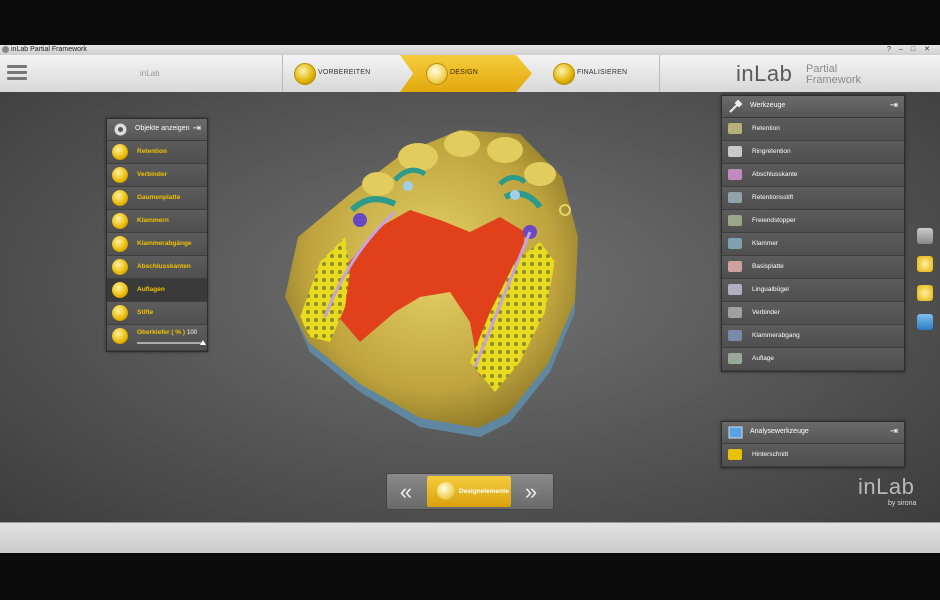 The image size is (940, 600). What do you see at coordinates (763, 358) in the screenshot?
I see `tool-label: Auflage` at bounding box center [763, 358].